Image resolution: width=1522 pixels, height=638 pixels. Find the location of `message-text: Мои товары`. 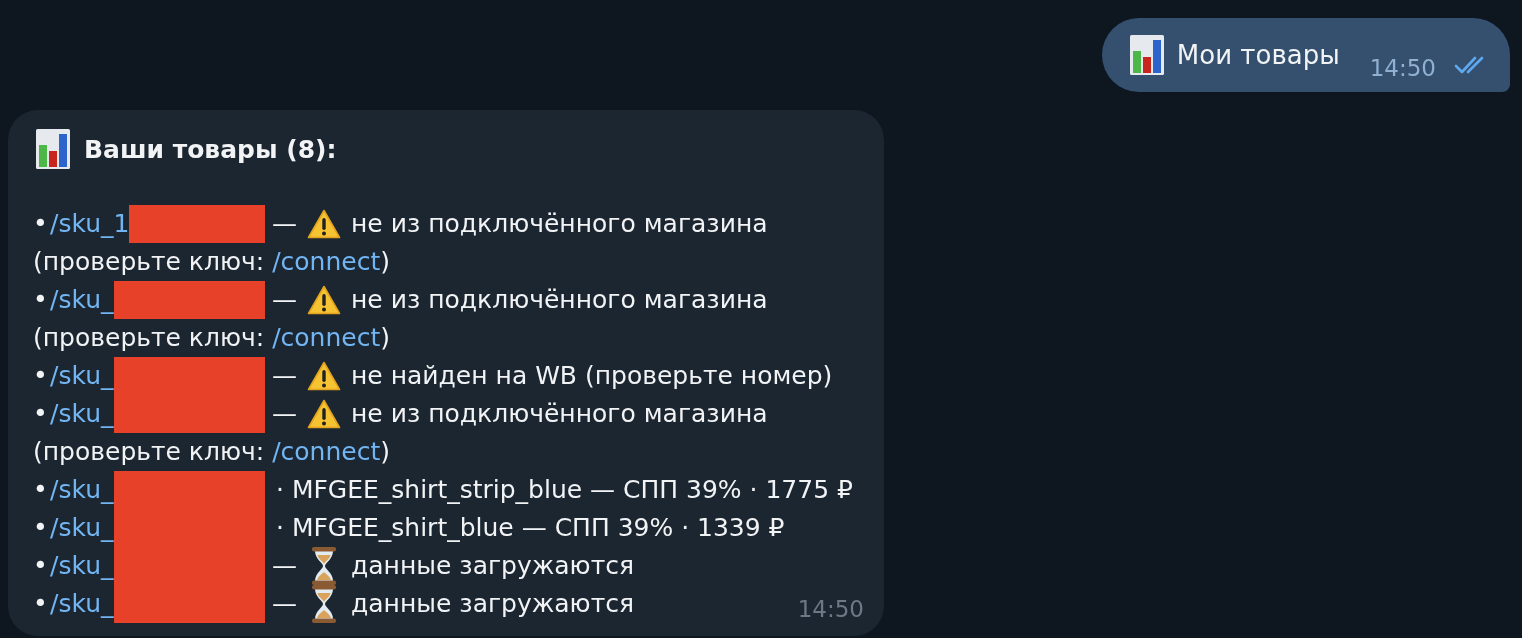

message-text: Мои товары is located at coordinates (1258, 55).